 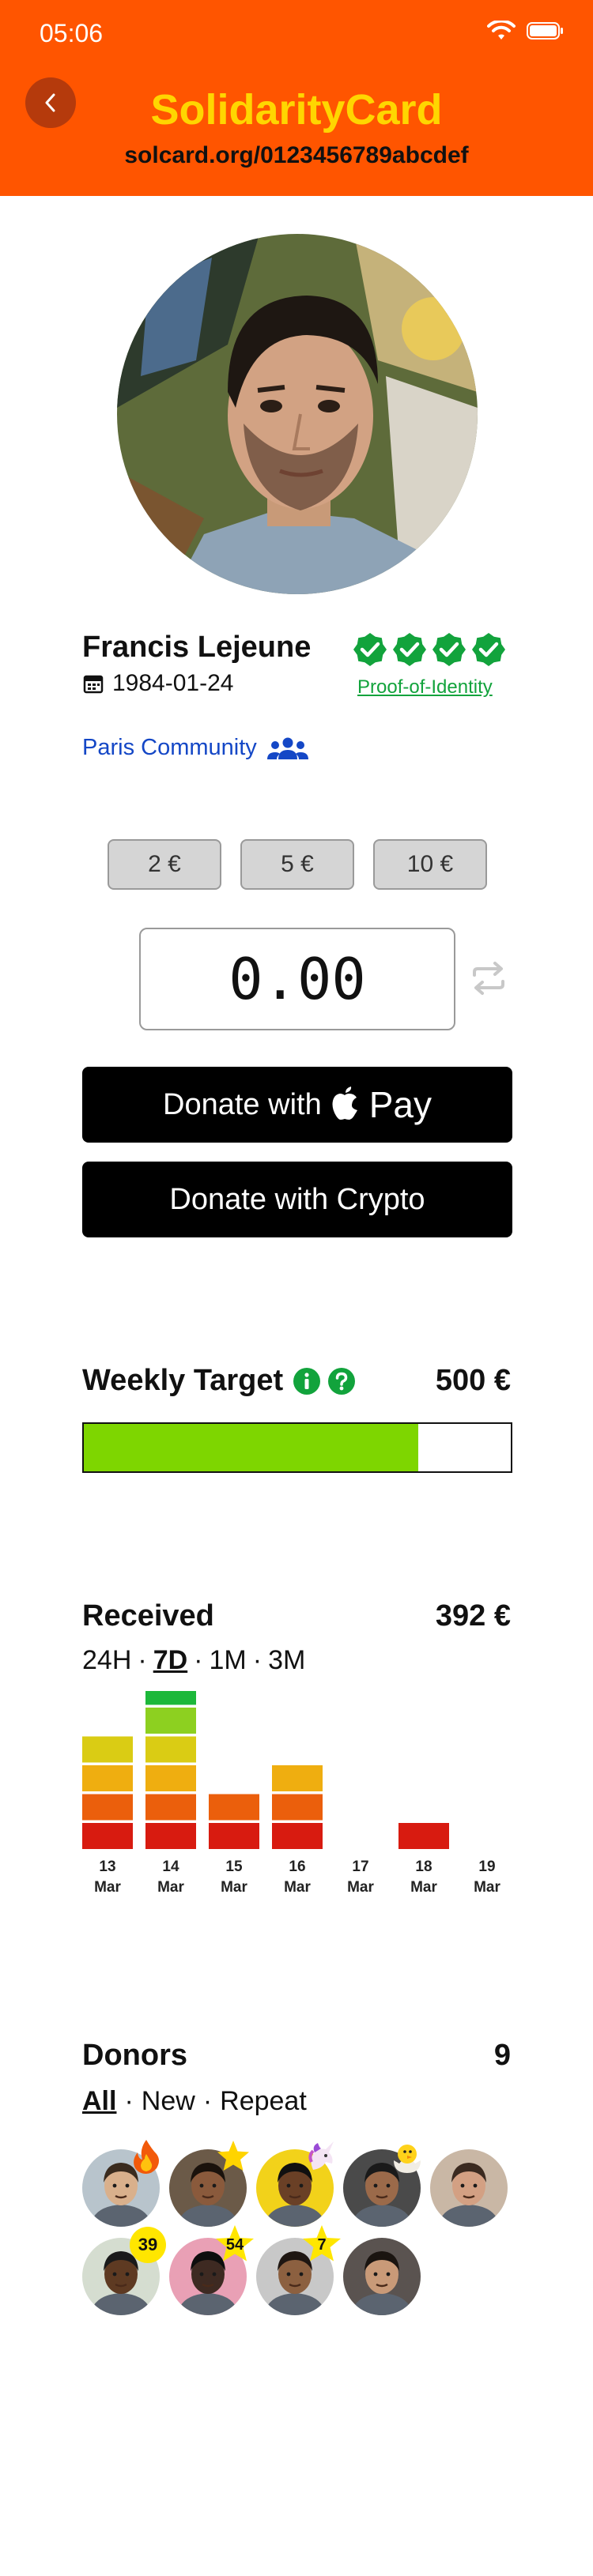 I want to click on x-tick-day: 13, so click(x=107, y=1867).